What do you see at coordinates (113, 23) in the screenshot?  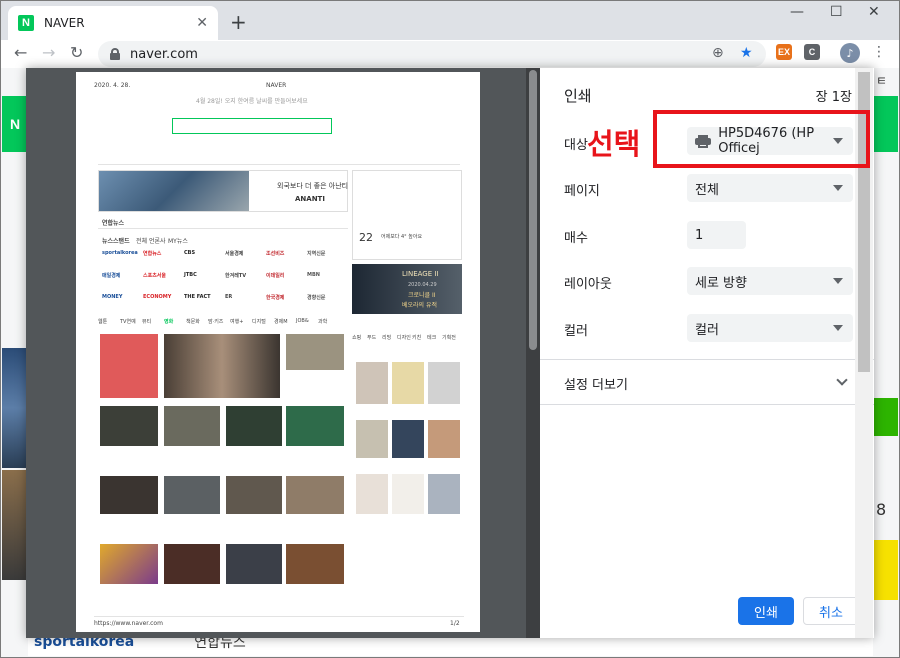 I see `tab-naver: N NAVER ✕` at bounding box center [113, 23].